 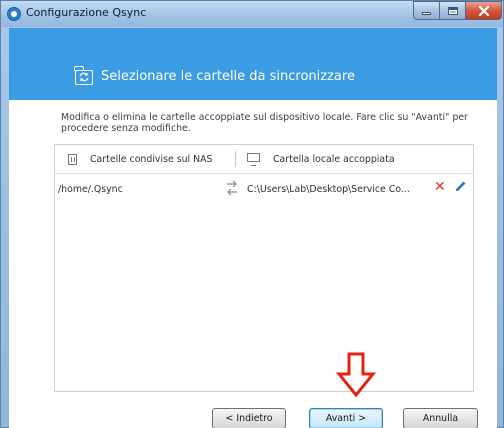 I want to click on close-icon, so click(x=483, y=10).